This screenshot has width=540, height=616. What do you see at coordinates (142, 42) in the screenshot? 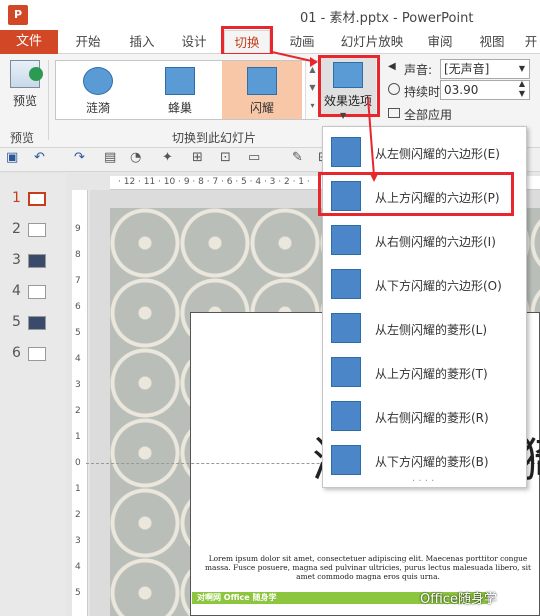
I see `tab-insert: 插入` at bounding box center [142, 42].